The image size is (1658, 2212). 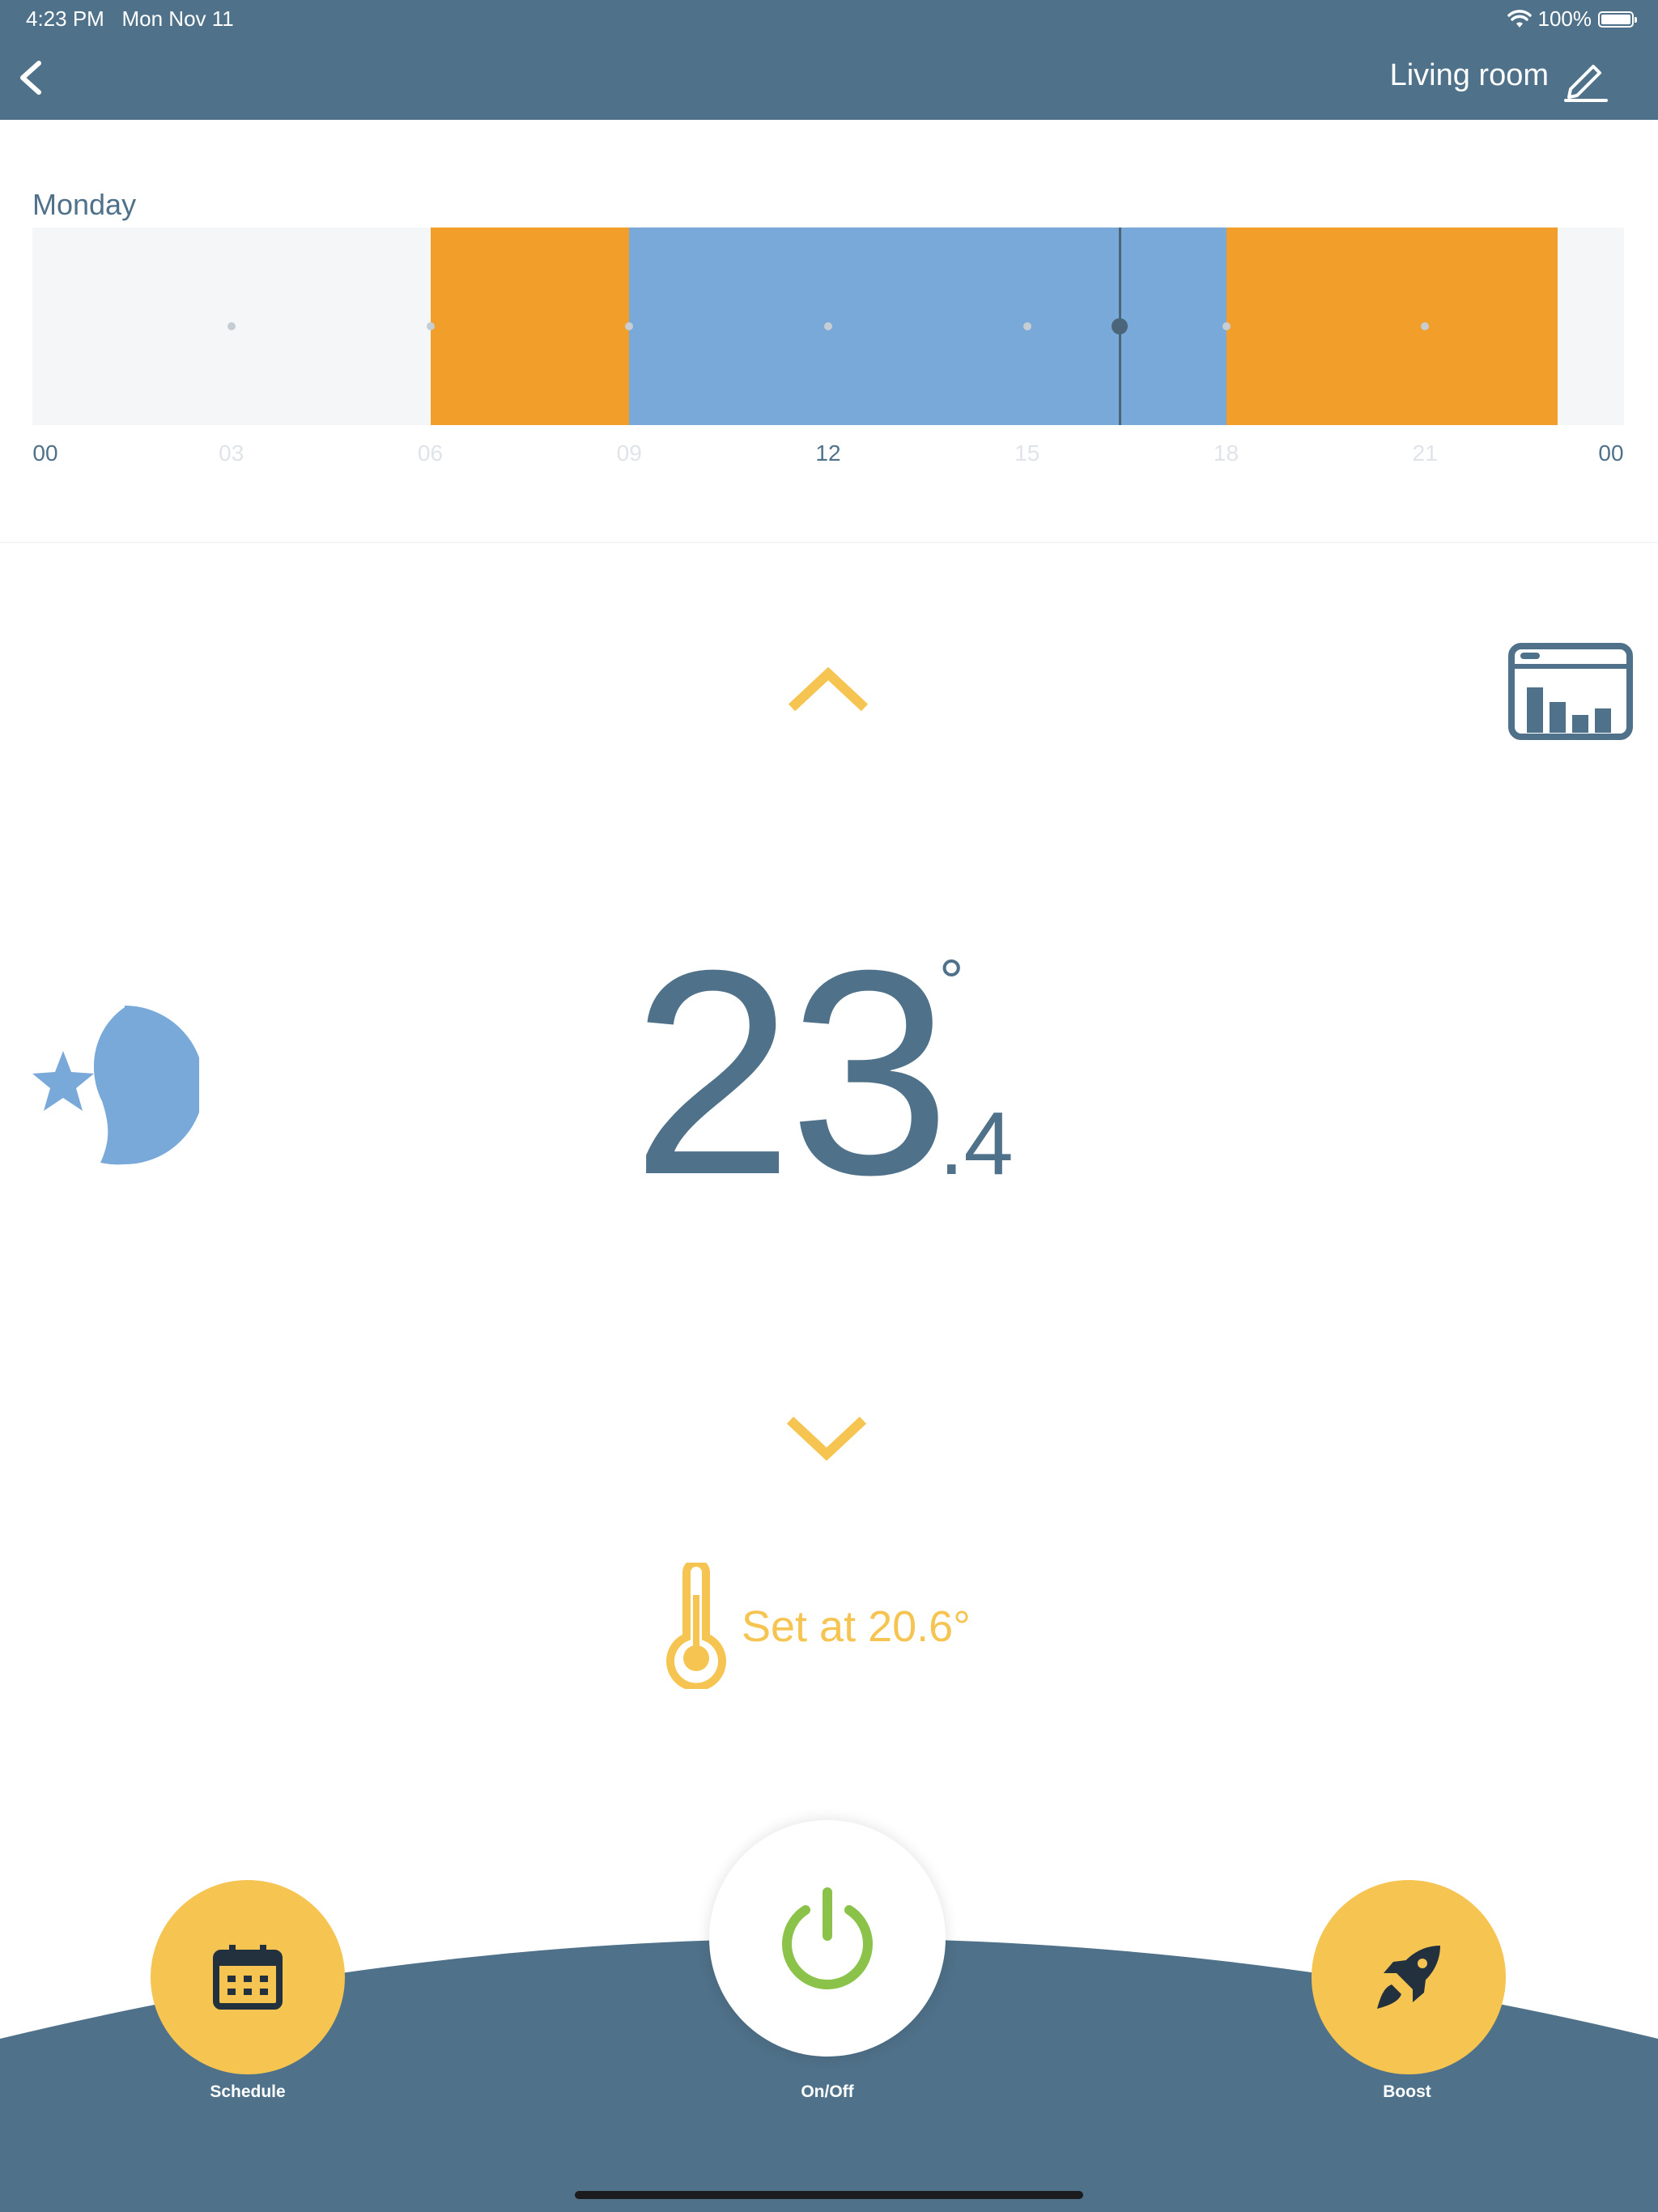 I want to click on edit-room-button, so click(x=1586, y=78).